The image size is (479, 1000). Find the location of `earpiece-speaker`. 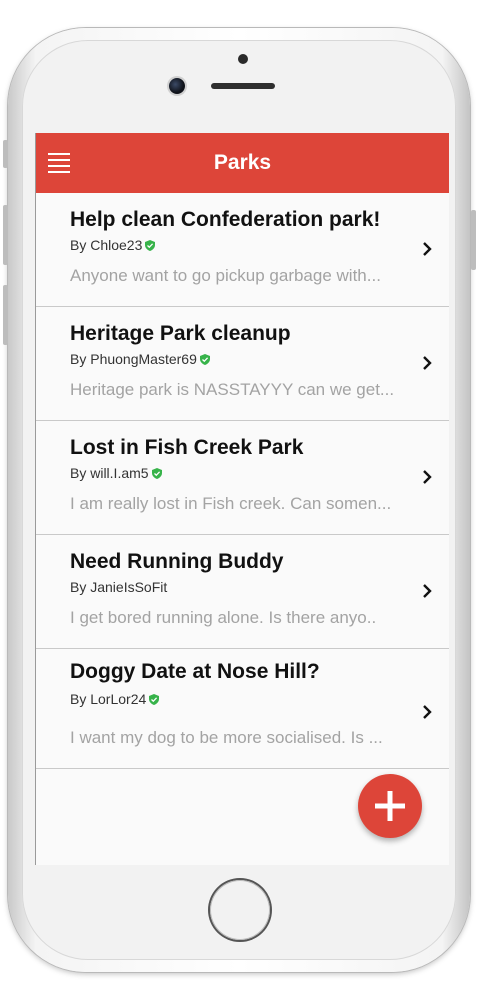

earpiece-speaker is located at coordinates (243, 86).